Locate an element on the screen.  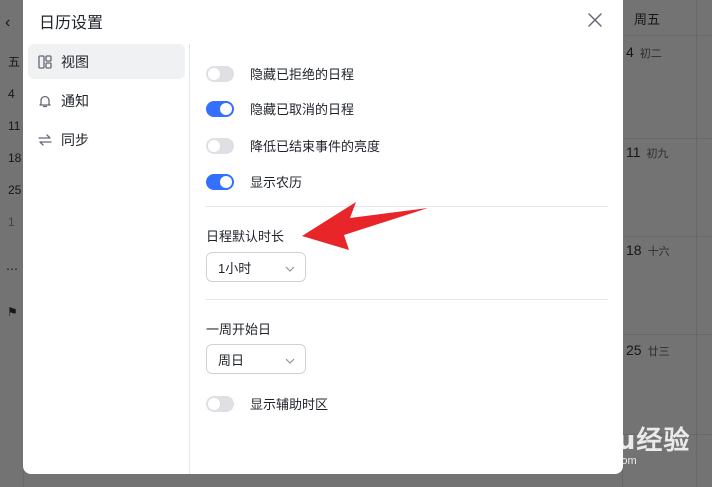
close-icon is located at coordinates (595, 20).